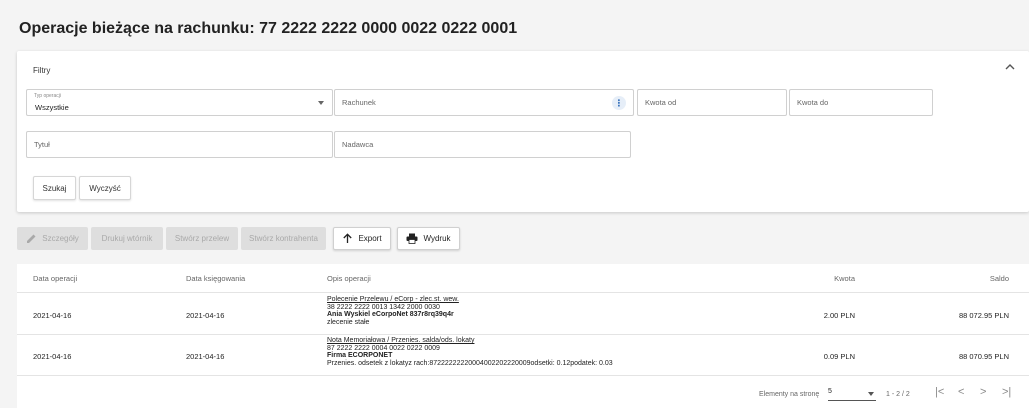 The width and height of the screenshot is (1029, 408). Describe the element at coordinates (215, 278) in the screenshot. I see `column-header-booking-date: Data księgowania` at that location.